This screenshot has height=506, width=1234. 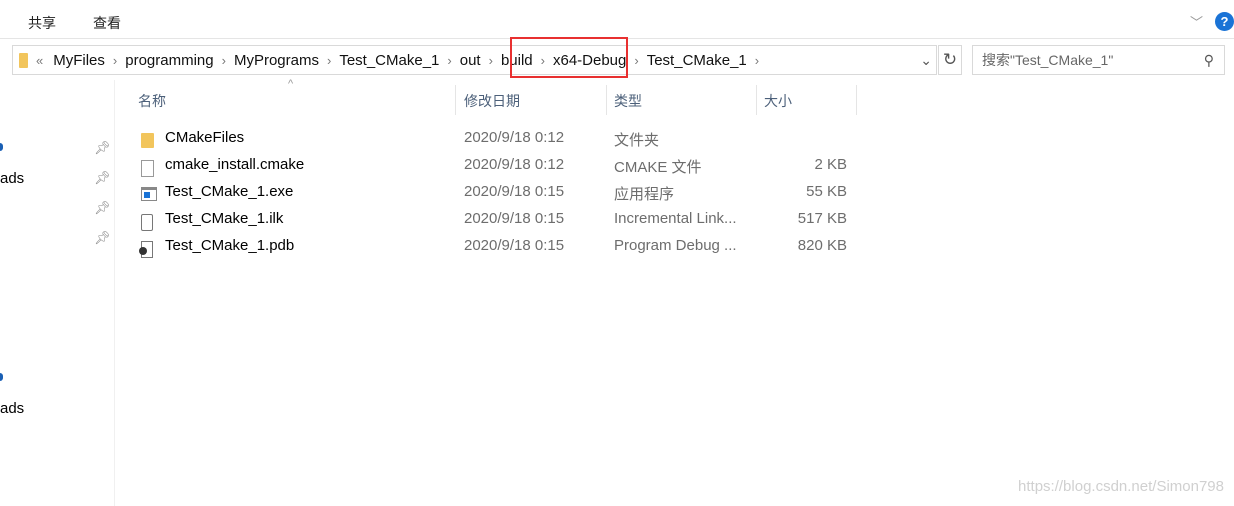 I want to click on search-placeholder: 搜索"Test_CMake_1", so click(x=1048, y=60).